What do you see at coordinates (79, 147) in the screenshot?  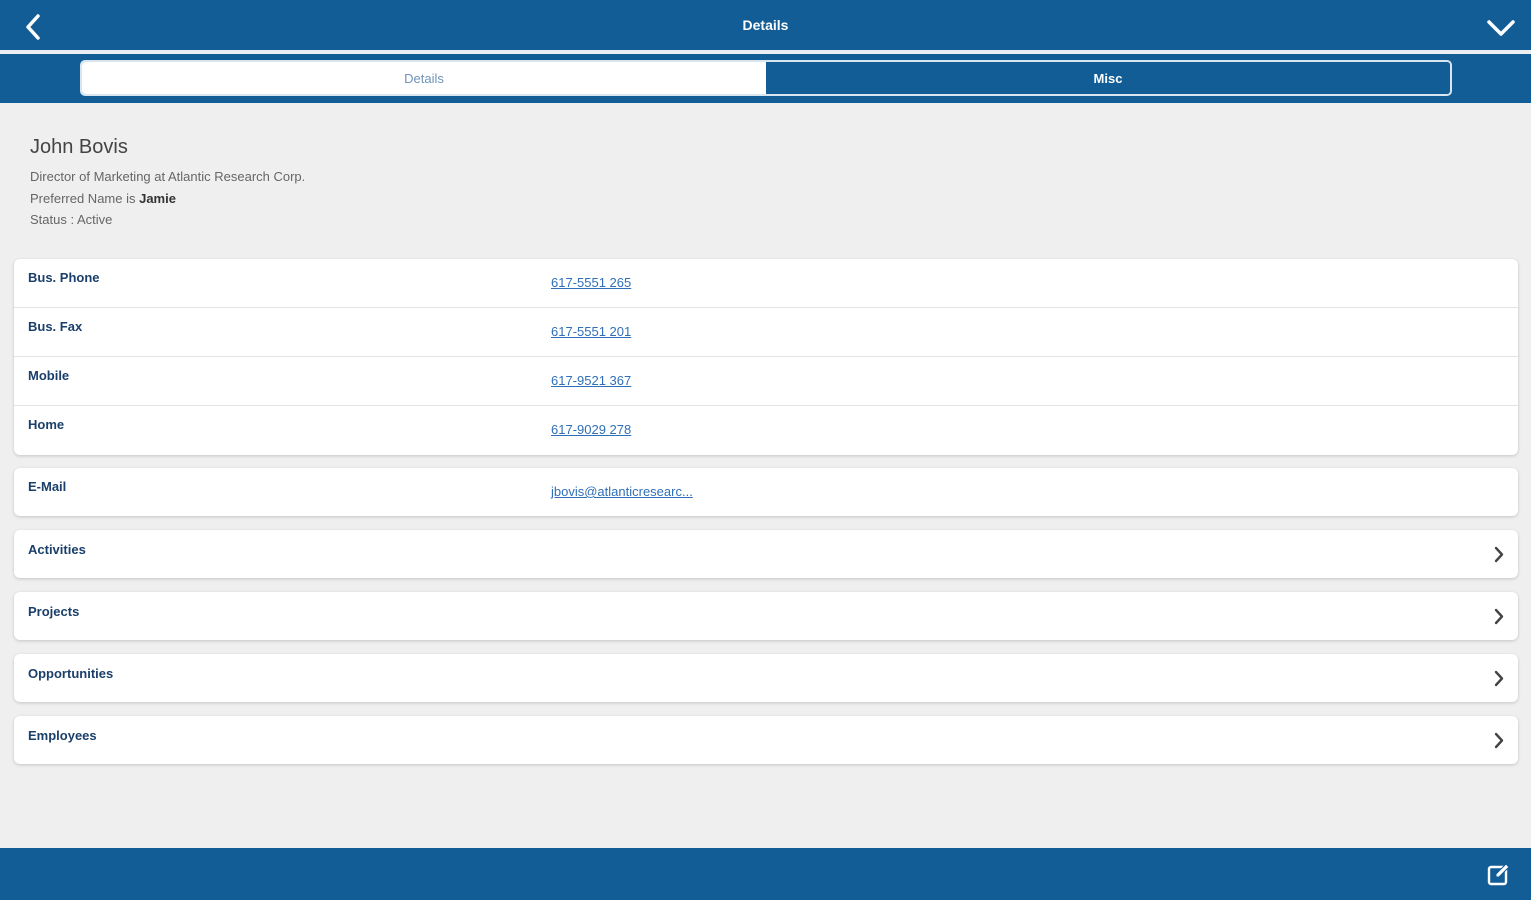 I see `contact-name: John Bovis` at bounding box center [79, 147].